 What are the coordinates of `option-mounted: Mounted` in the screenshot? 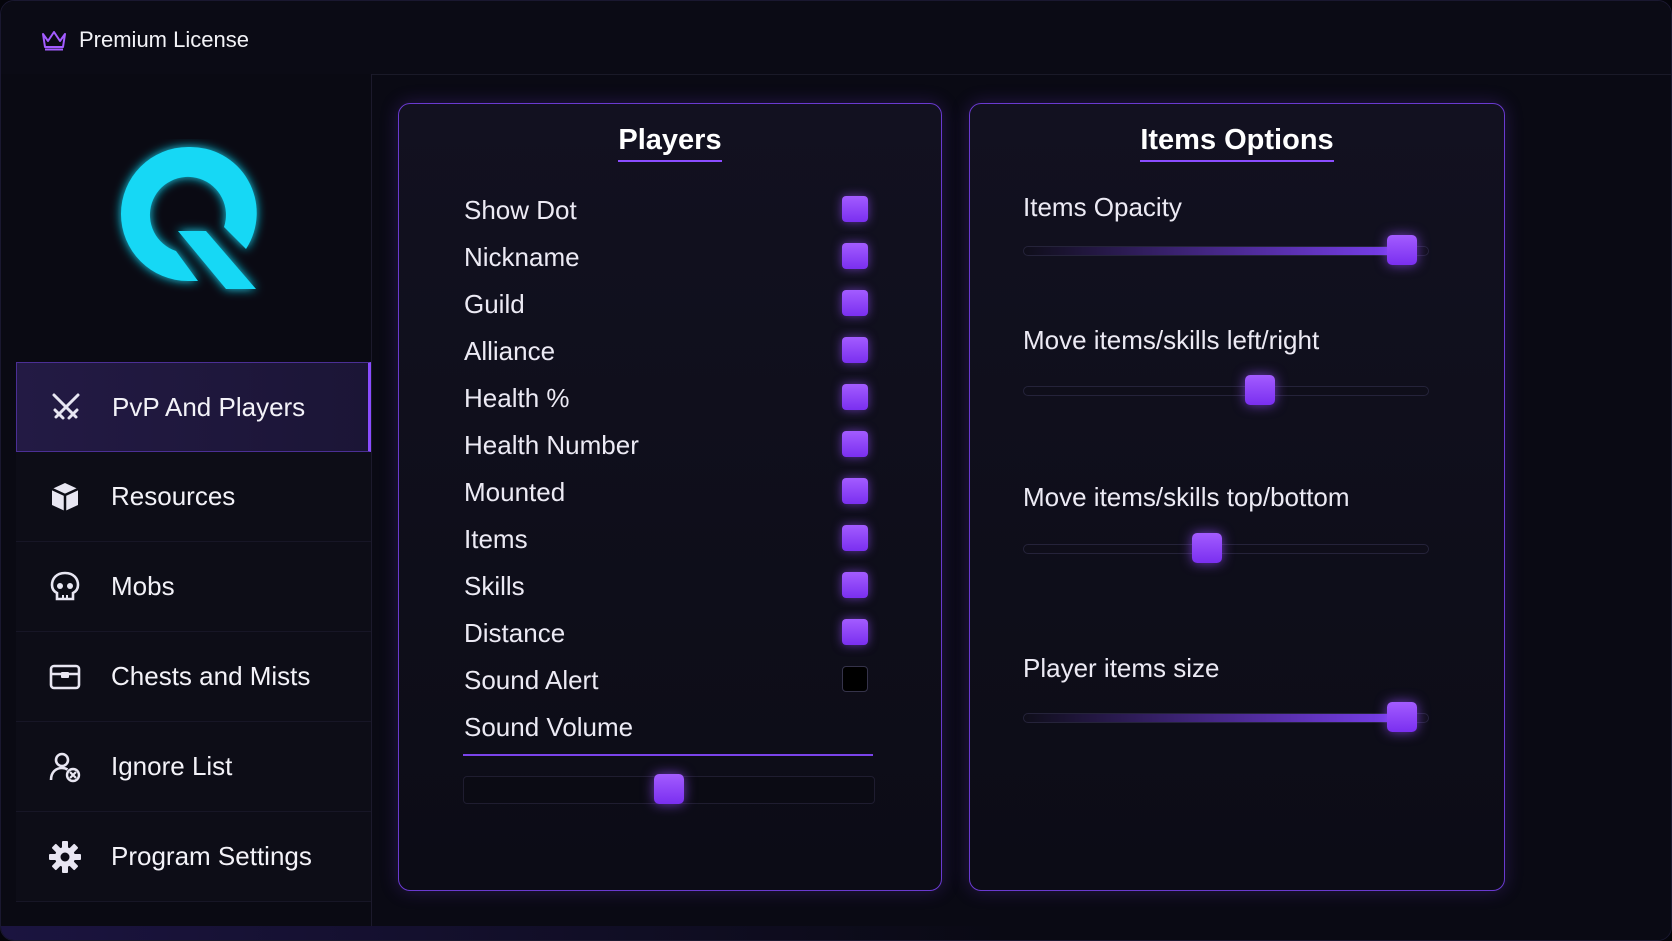 It's located at (669, 492).